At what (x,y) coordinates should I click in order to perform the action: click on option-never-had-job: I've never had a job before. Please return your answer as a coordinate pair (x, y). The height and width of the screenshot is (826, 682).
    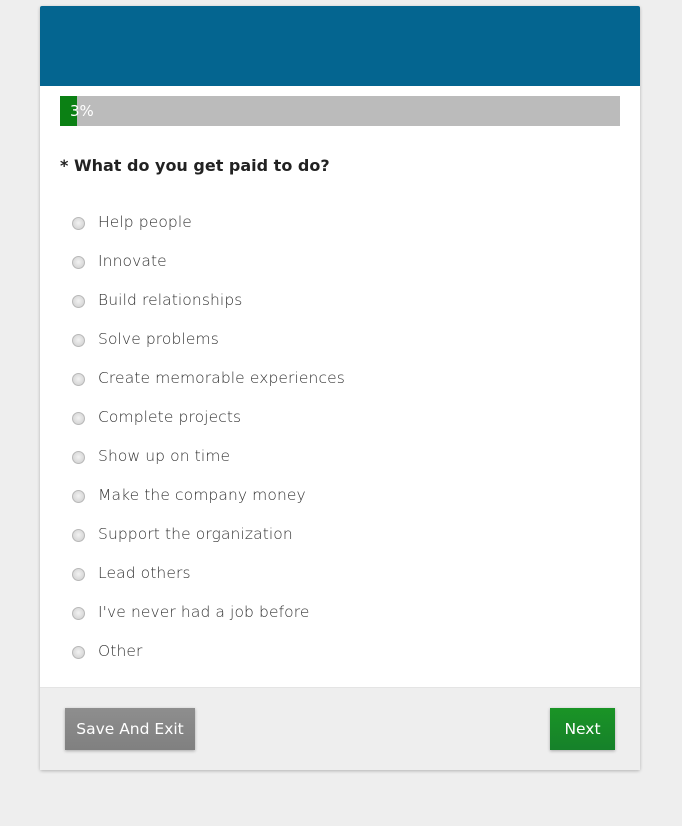
    Looking at the image, I should click on (208, 611).